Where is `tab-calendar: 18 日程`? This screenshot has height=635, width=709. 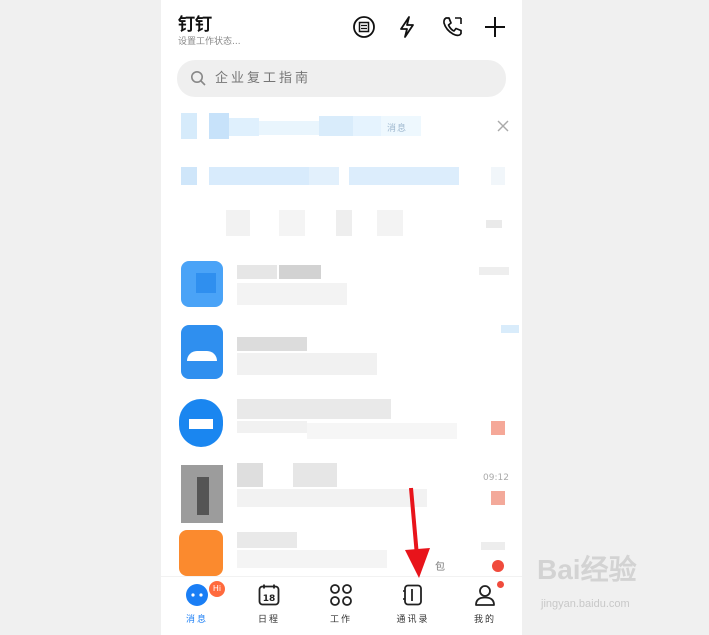
tab-calendar: 18 日程 is located at coordinates (269, 604).